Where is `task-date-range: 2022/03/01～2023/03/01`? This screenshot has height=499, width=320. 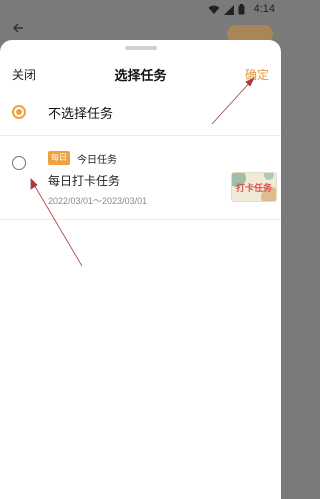 task-date-range: 2022/03/01～2023/03/01 is located at coordinates (98, 201).